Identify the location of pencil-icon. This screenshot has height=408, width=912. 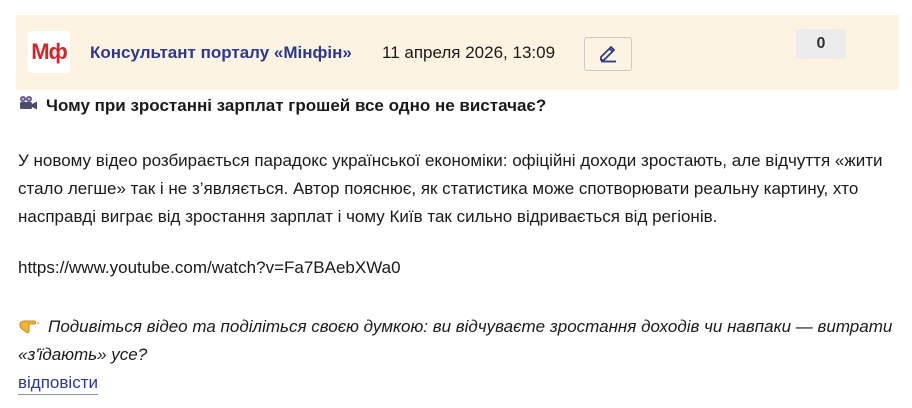
(608, 54).